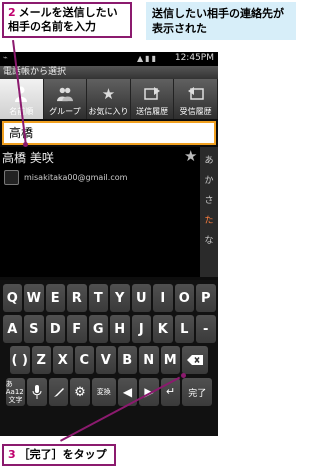  I want to click on backspace-key, so click(195, 360).